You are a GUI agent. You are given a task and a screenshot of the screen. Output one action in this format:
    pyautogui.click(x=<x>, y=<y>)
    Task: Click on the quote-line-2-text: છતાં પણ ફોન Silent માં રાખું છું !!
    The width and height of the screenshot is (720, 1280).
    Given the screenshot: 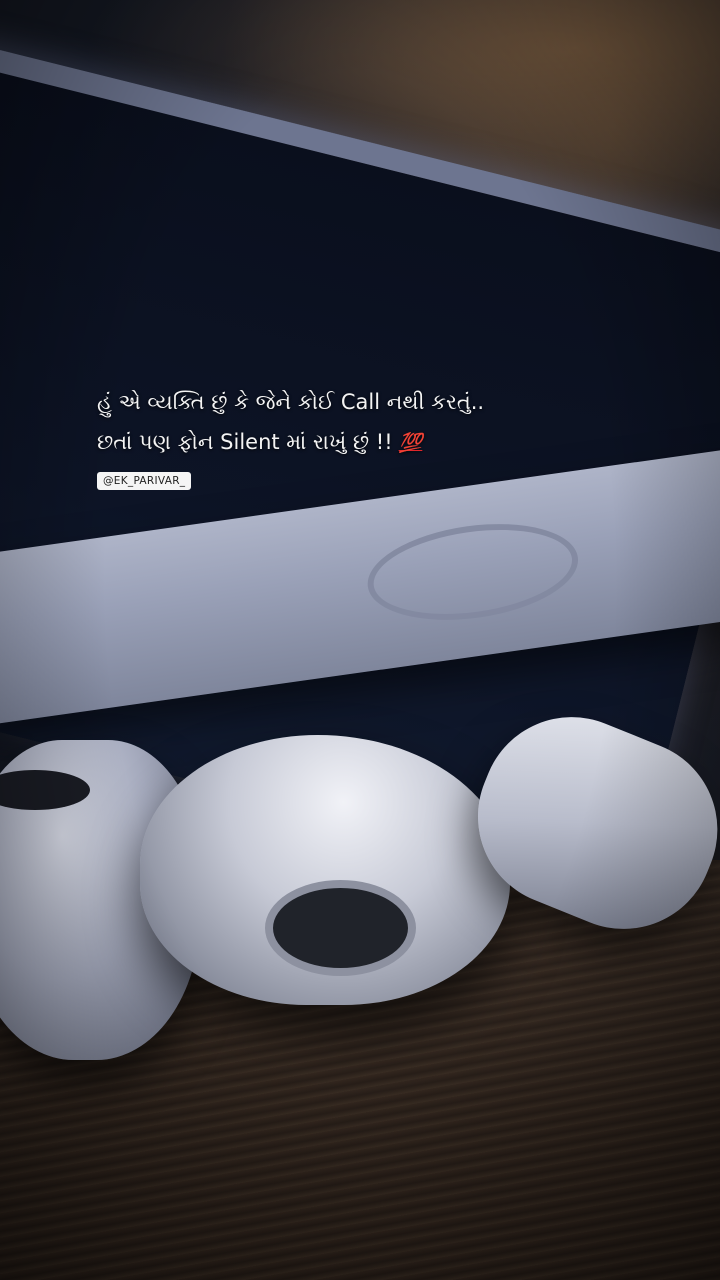 What is the action you would take?
    pyautogui.click(x=245, y=442)
    